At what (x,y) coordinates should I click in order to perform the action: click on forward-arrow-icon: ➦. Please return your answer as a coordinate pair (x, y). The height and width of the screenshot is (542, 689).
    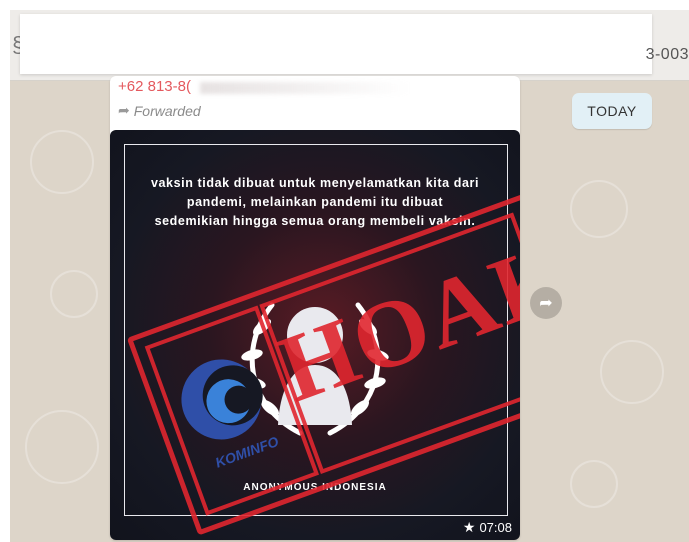
    Looking at the image, I should click on (124, 110).